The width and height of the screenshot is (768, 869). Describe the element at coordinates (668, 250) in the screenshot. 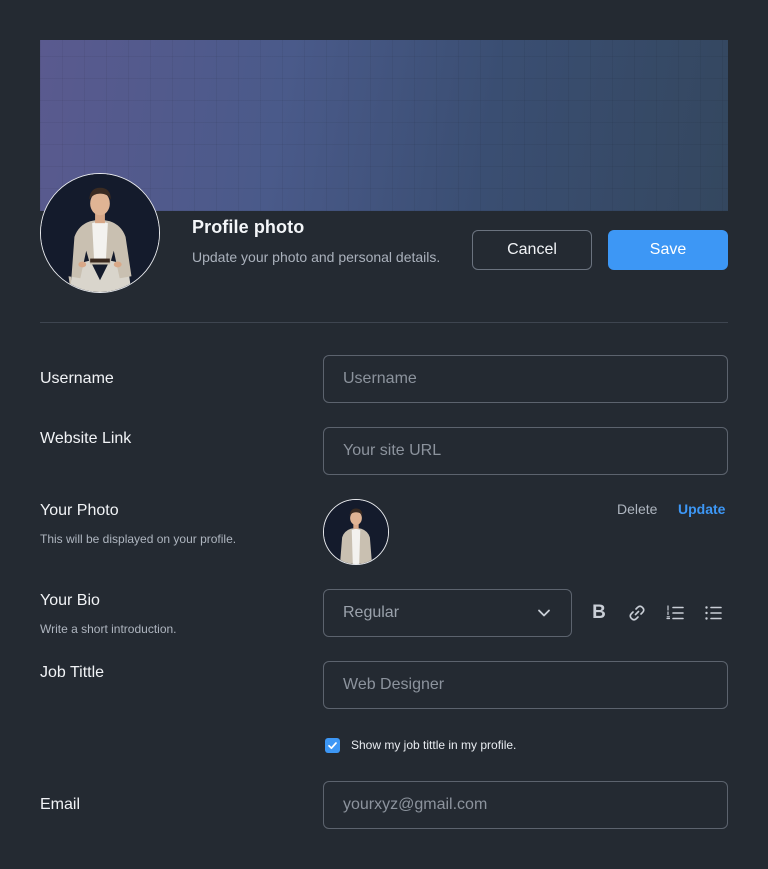

I see `save-button: Save` at that location.